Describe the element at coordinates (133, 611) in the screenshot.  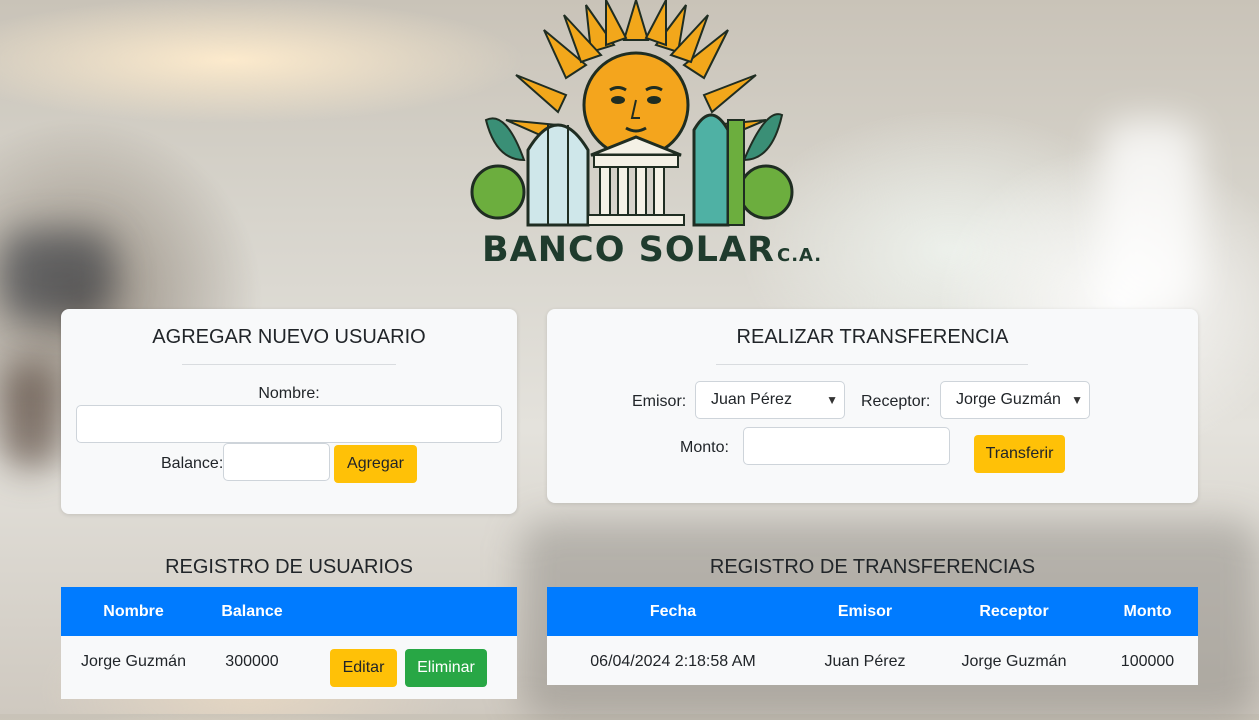
I see `column-header-name: Nombre` at that location.